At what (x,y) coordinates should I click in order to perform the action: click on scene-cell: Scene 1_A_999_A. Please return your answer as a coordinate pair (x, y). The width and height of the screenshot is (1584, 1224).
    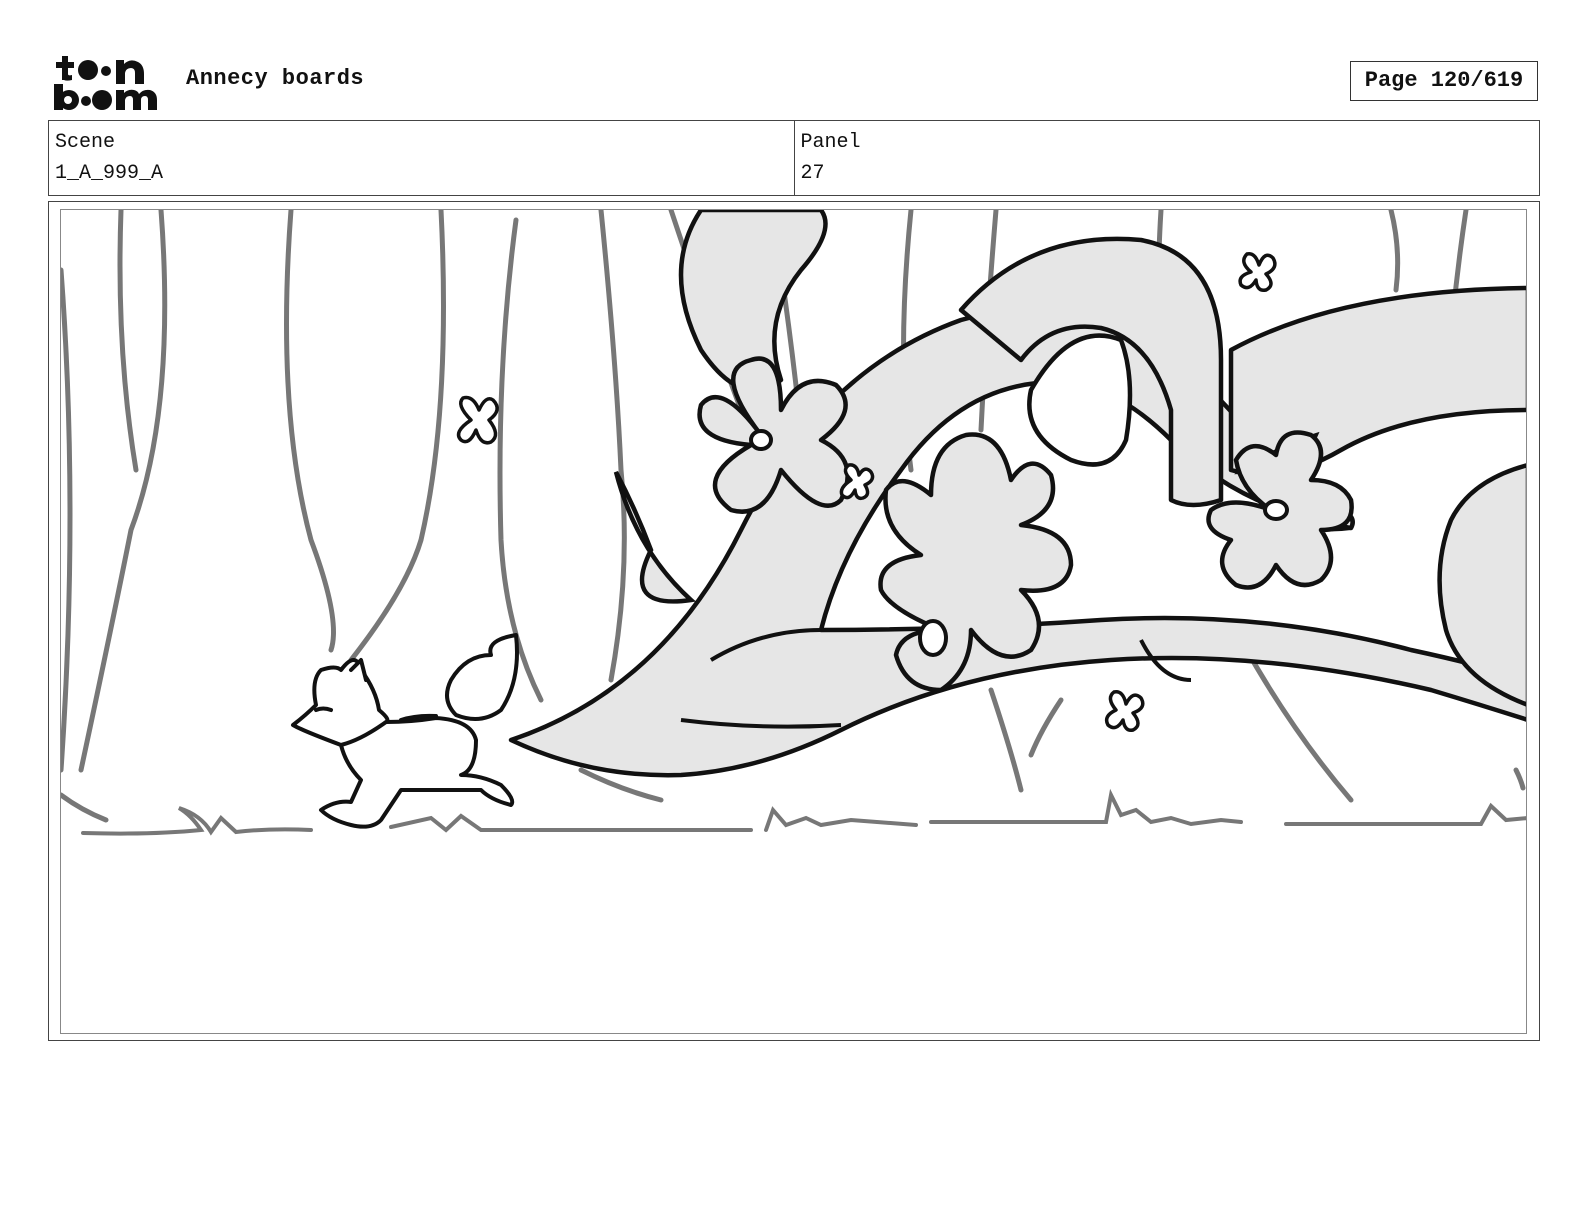
    Looking at the image, I should click on (421, 158).